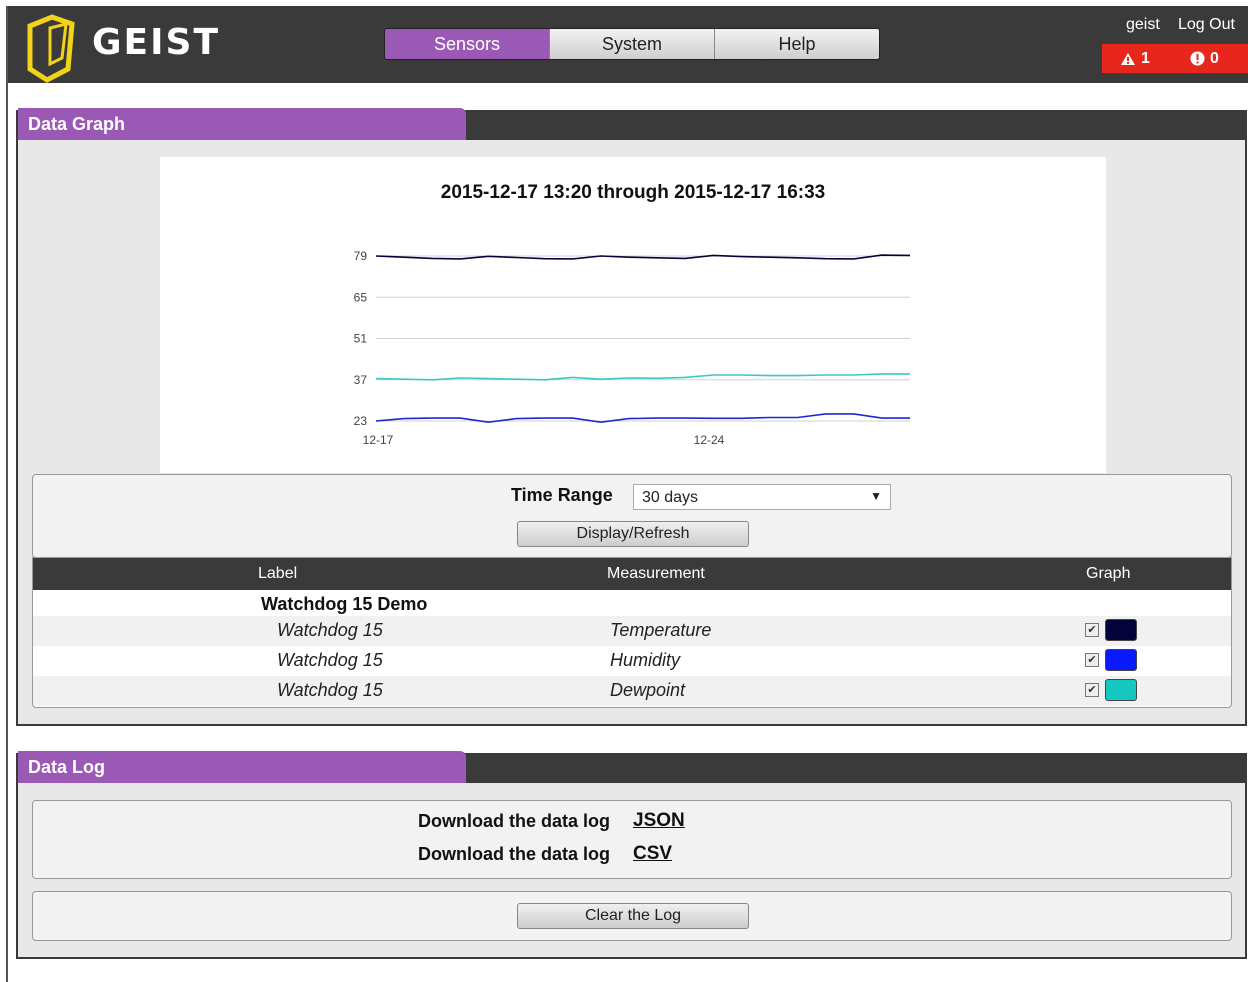 This screenshot has width=1248, height=982. Describe the element at coordinates (797, 44) in the screenshot. I see `tab-help: Help` at that location.